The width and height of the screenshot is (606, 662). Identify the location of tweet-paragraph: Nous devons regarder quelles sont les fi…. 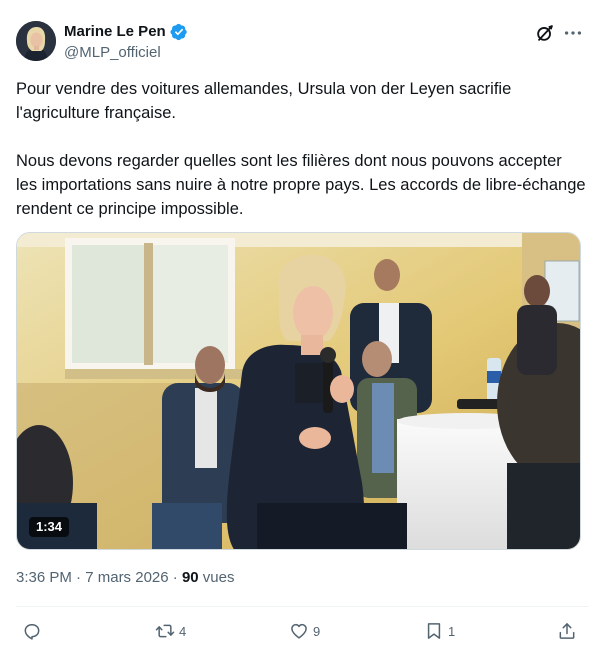
(303, 185).